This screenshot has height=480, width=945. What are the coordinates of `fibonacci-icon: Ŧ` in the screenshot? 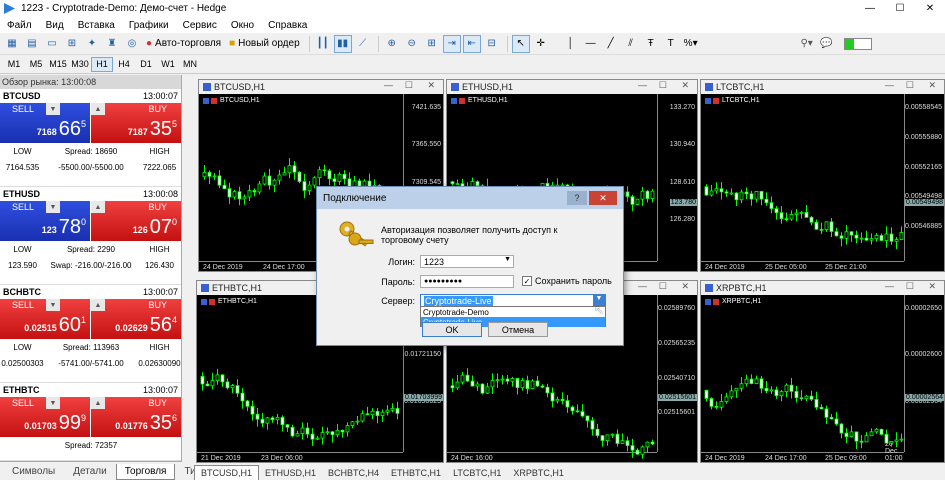 It's located at (651, 44).